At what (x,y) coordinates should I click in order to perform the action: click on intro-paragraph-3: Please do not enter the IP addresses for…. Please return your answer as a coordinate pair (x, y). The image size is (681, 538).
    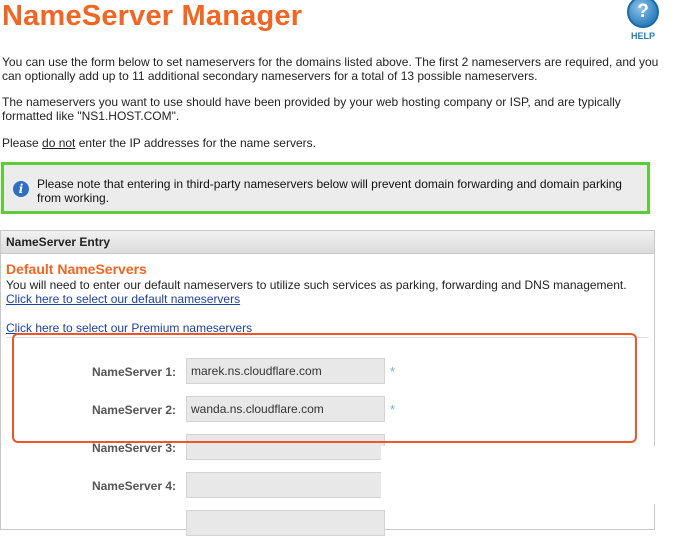
    Looking at the image, I should click on (159, 143).